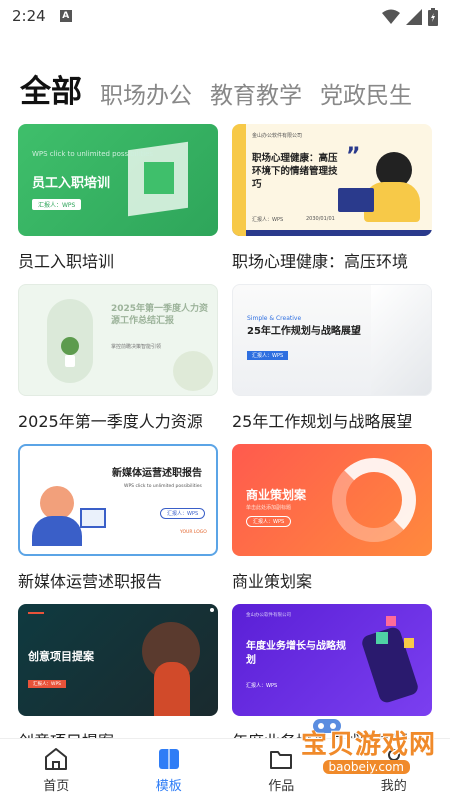 The height and width of the screenshot is (800, 450). What do you see at coordinates (281, 769) in the screenshot?
I see `nav-works: 作品` at bounding box center [281, 769].